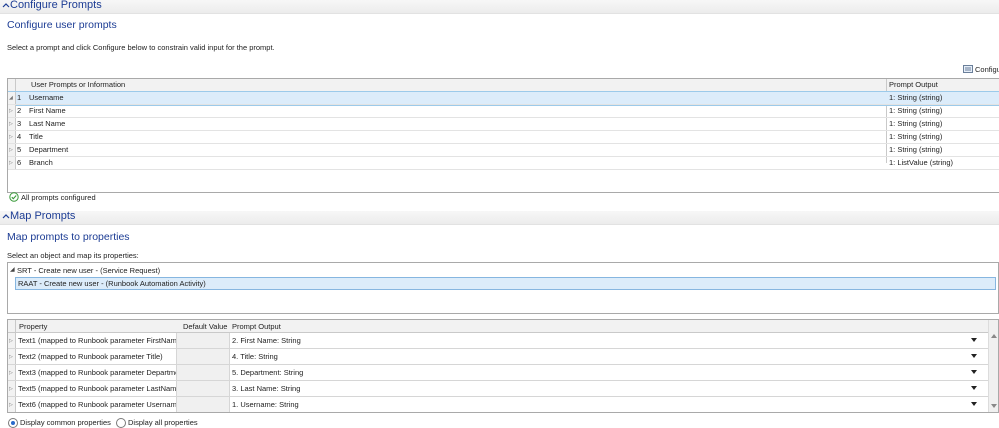 This screenshot has width=999, height=428. Describe the element at coordinates (11, 98) in the screenshot. I see `row-expander-icon: ◢` at that location.